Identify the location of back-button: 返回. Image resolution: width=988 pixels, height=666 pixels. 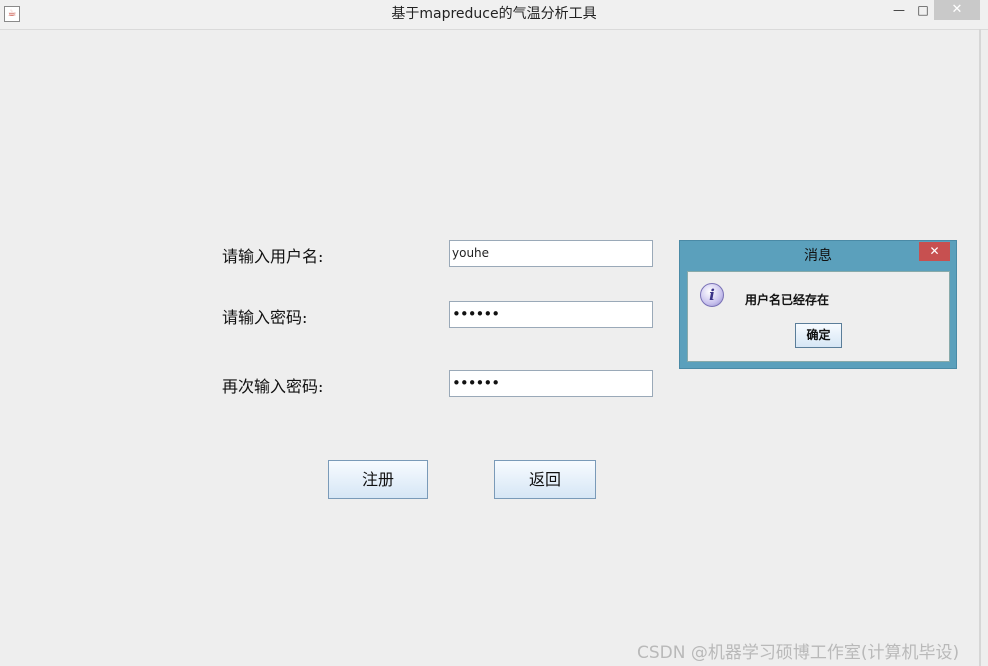
(545, 479).